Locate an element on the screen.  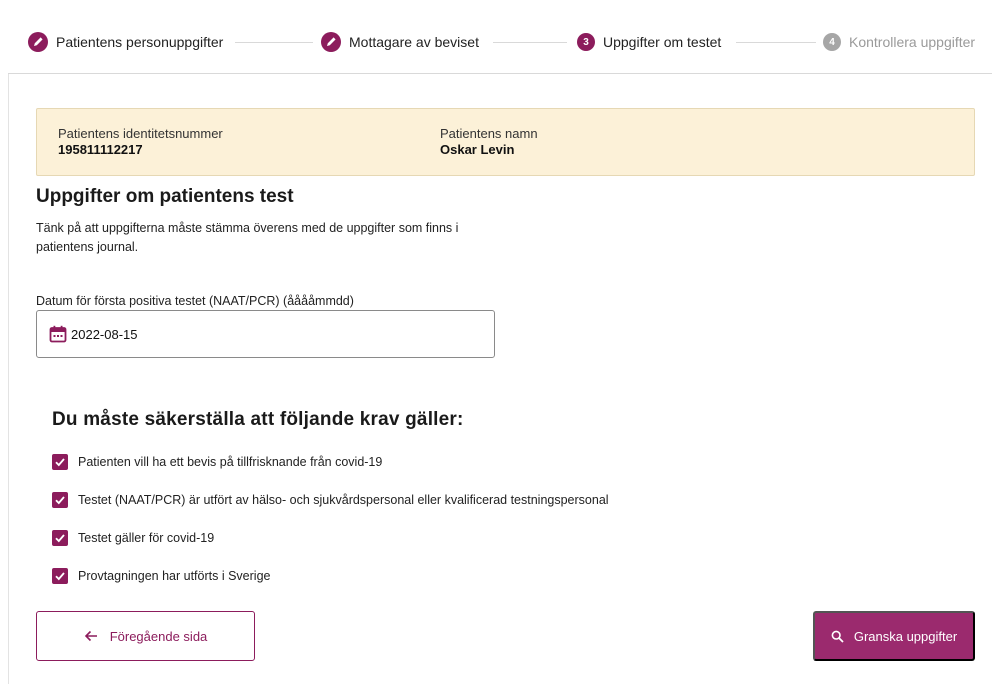
previous-page-button: Föregående sida is located at coordinates (145, 636).